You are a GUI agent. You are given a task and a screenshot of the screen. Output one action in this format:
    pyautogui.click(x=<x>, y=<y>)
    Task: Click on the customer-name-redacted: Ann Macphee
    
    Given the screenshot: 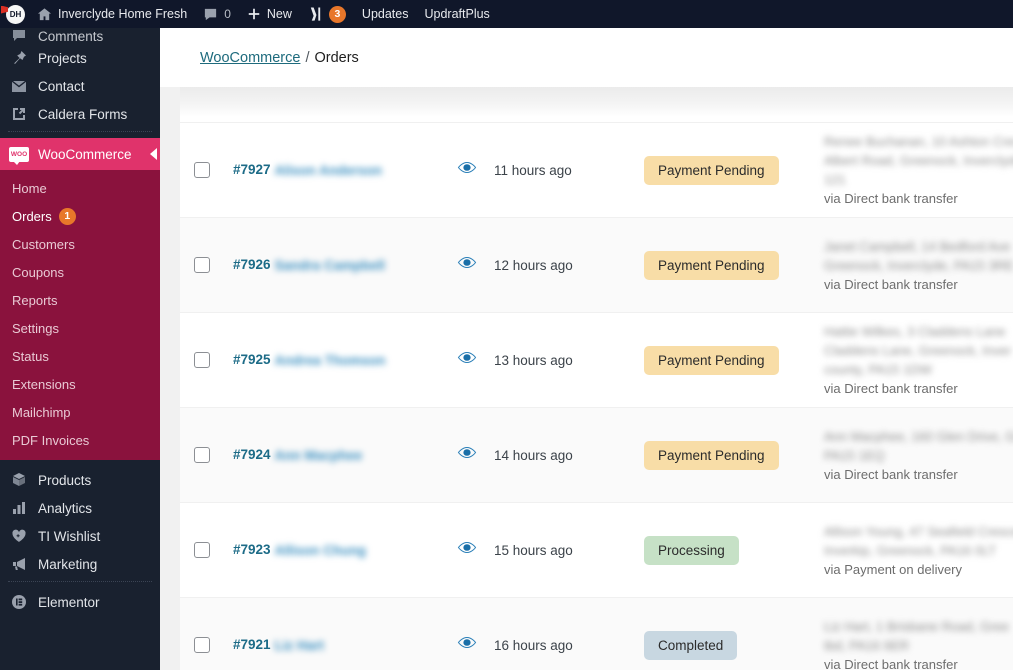 What is the action you would take?
    pyautogui.click(x=318, y=455)
    